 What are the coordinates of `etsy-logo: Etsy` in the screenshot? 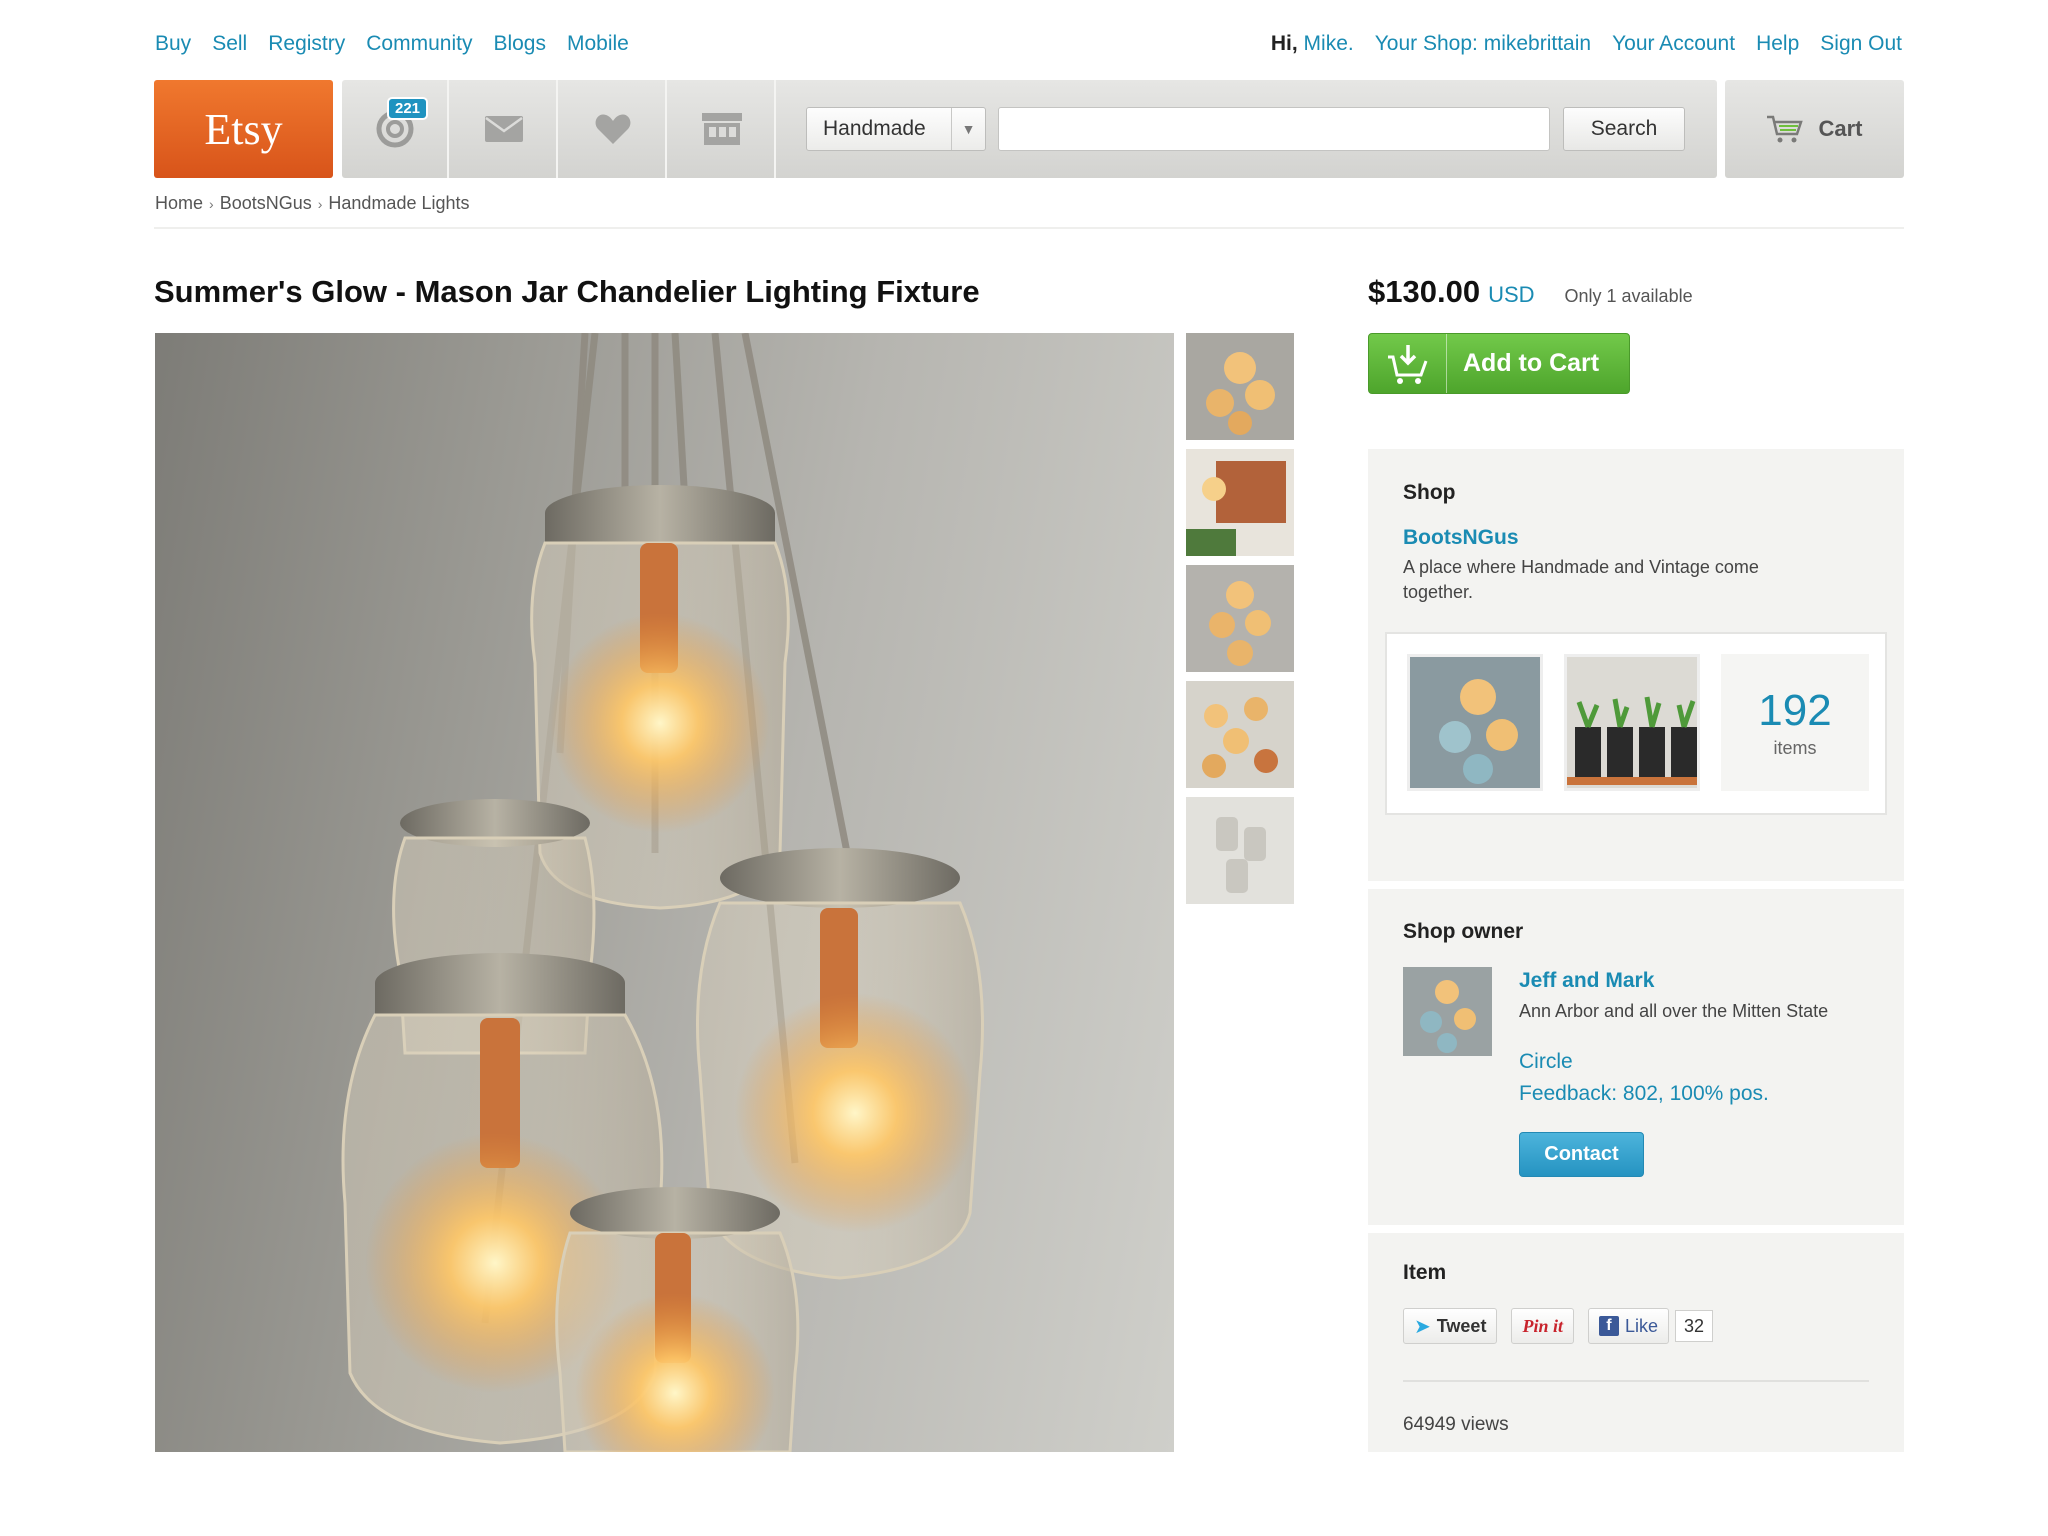 It's located at (243, 129).